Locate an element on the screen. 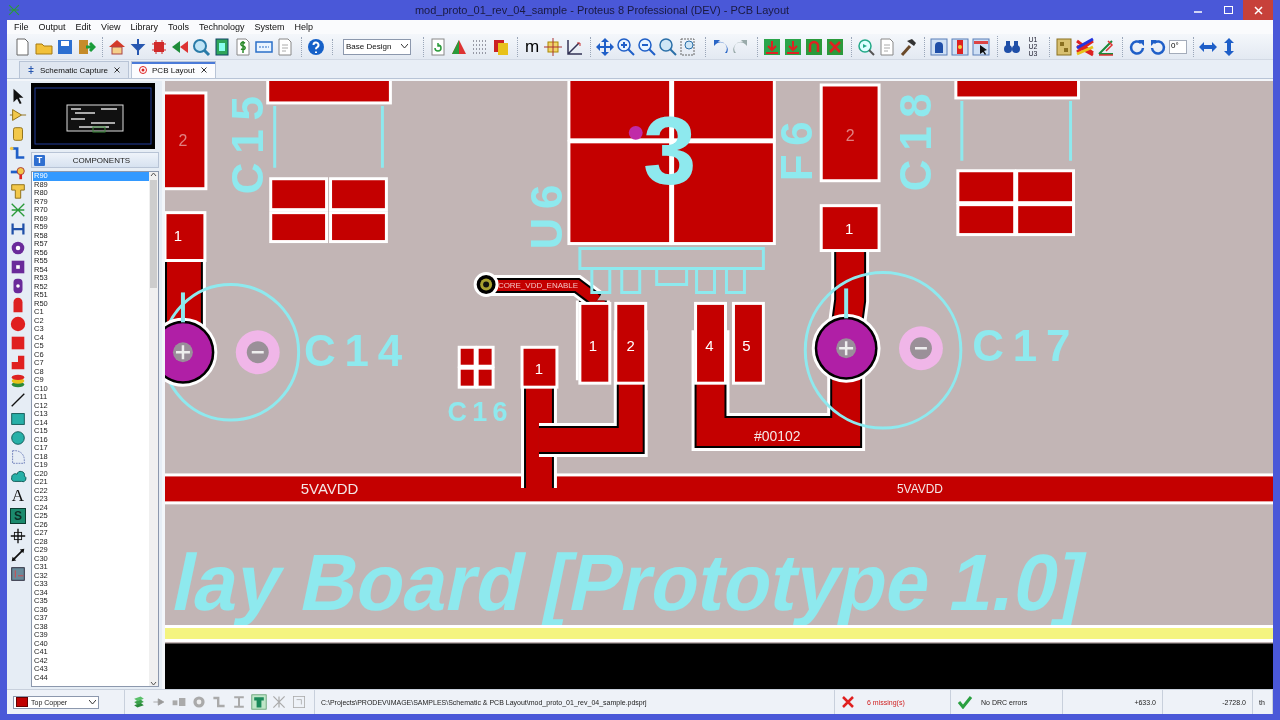 The width and height of the screenshot is (1280, 720). magnifier-icon is located at coordinates (866, 46).